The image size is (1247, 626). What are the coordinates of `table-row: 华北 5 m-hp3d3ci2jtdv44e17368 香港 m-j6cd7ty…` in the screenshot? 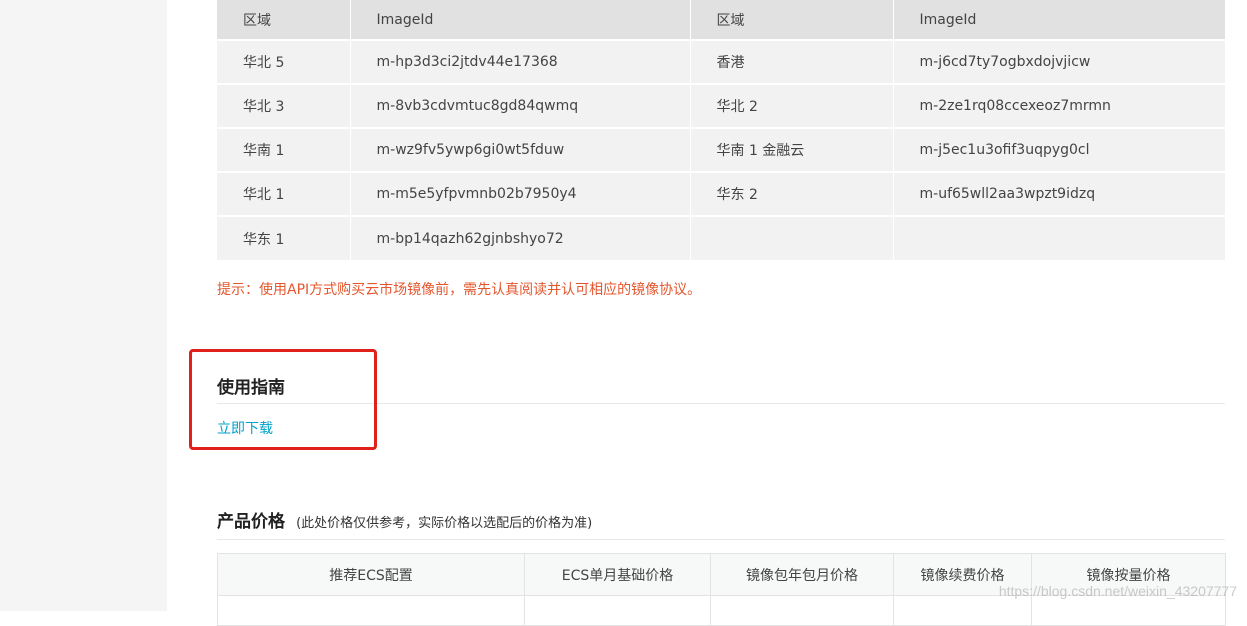 It's located at (721, 61).